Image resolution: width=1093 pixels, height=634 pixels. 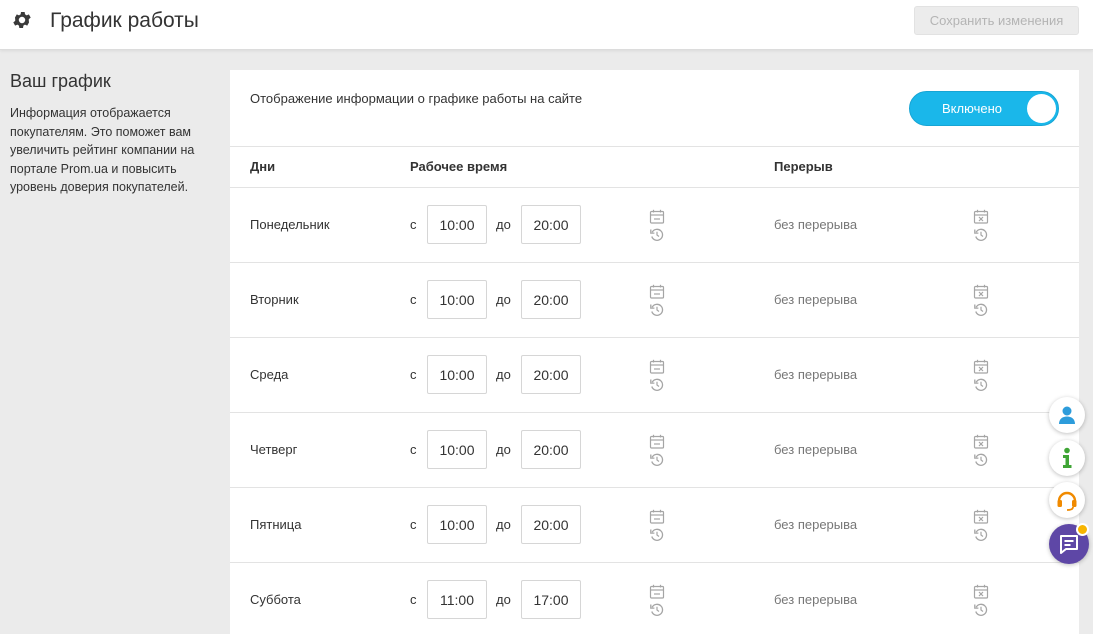 I want to click on toggle-knob, so click(x=1041, y=108).